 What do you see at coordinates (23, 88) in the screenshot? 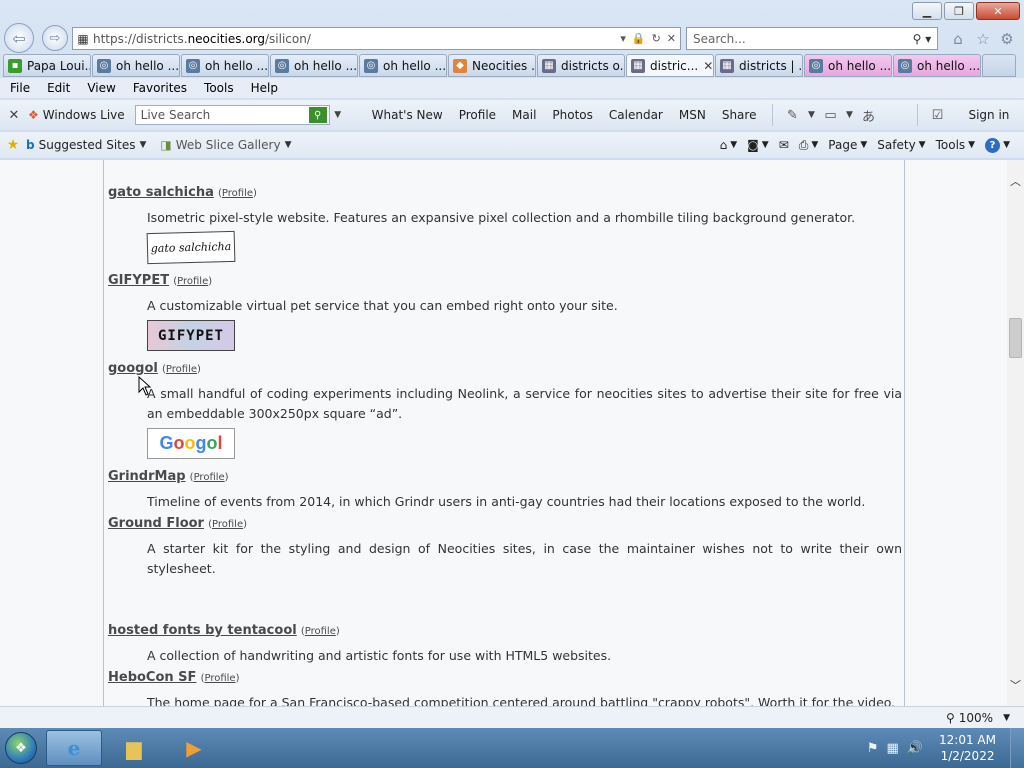
I see `menu-file: File` at bounding box center [23, 88].